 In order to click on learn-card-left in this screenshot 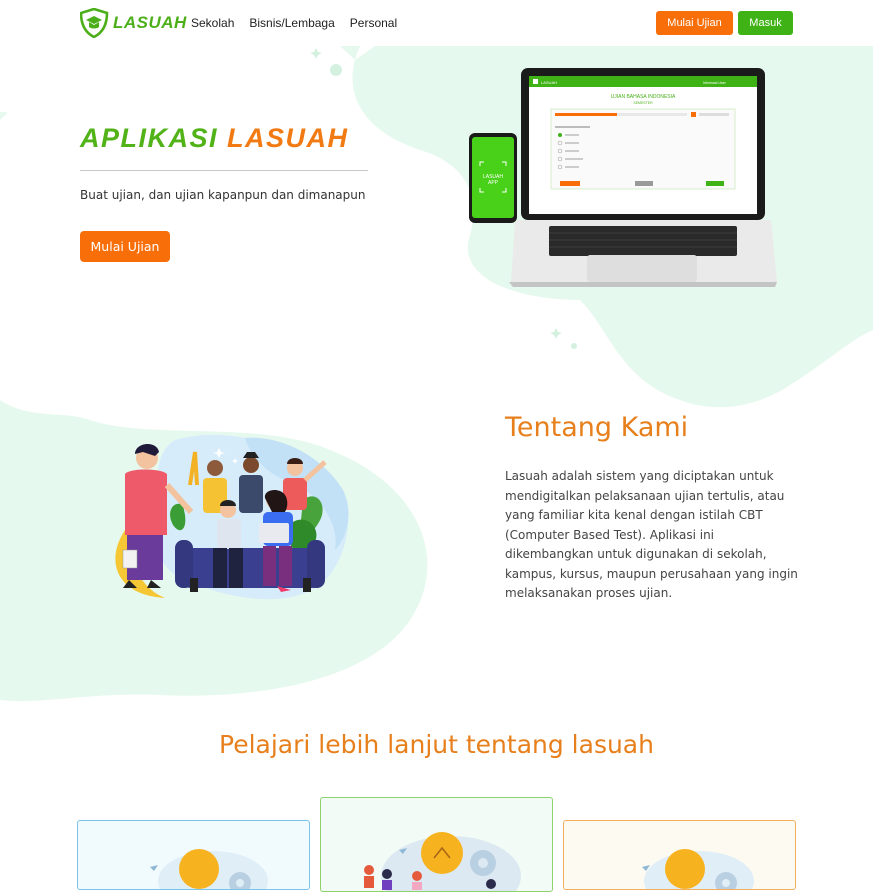, I will do `click(193, 855)`.